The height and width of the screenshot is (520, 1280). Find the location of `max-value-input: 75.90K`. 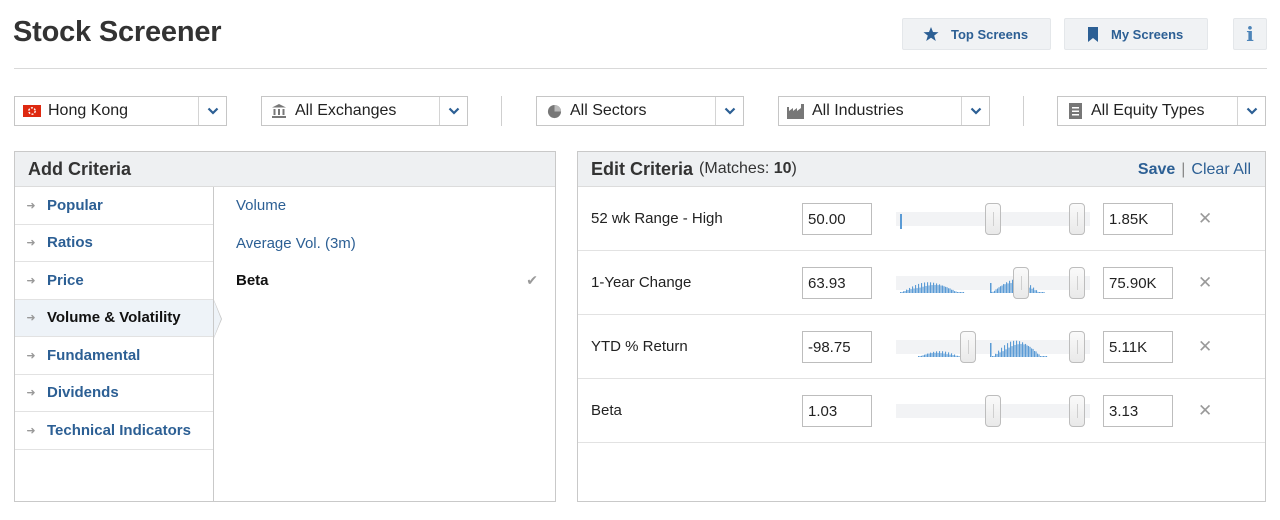

max-value-input: 75.90K is located at coordinates (1138, 283).